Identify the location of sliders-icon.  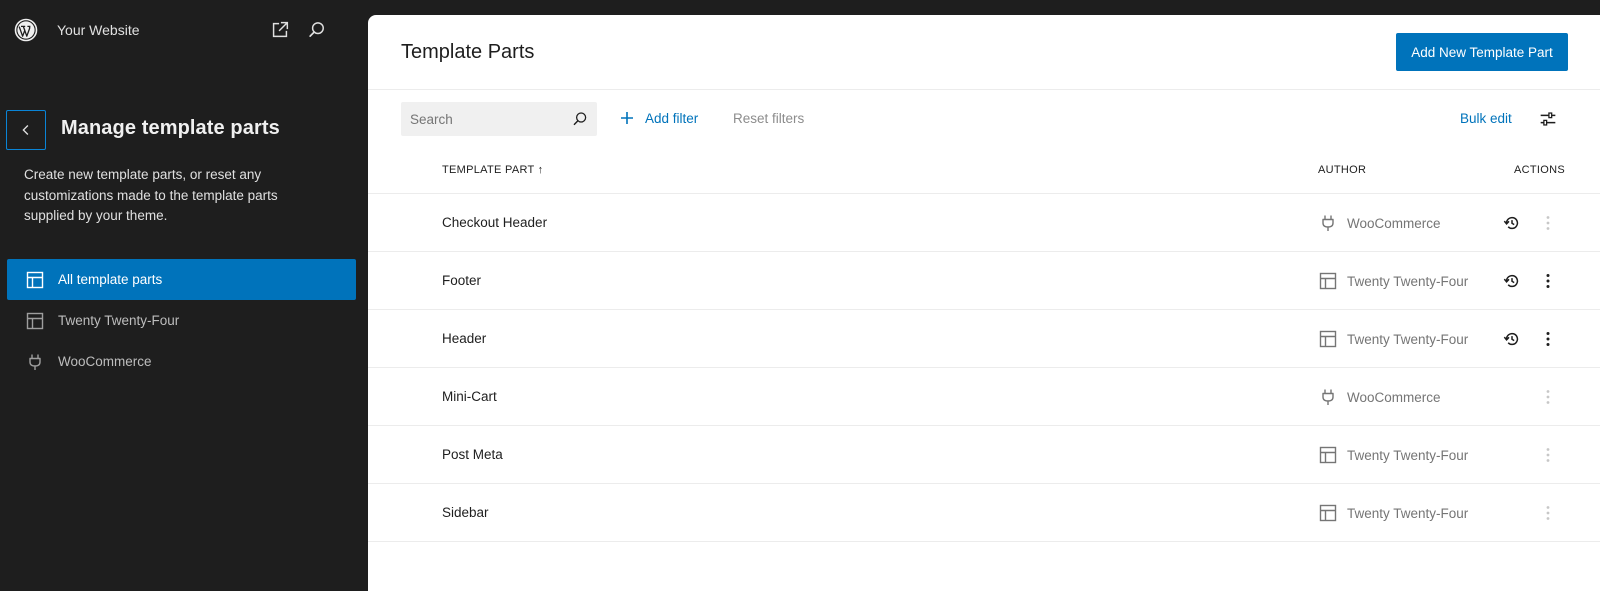
(1548, 119).